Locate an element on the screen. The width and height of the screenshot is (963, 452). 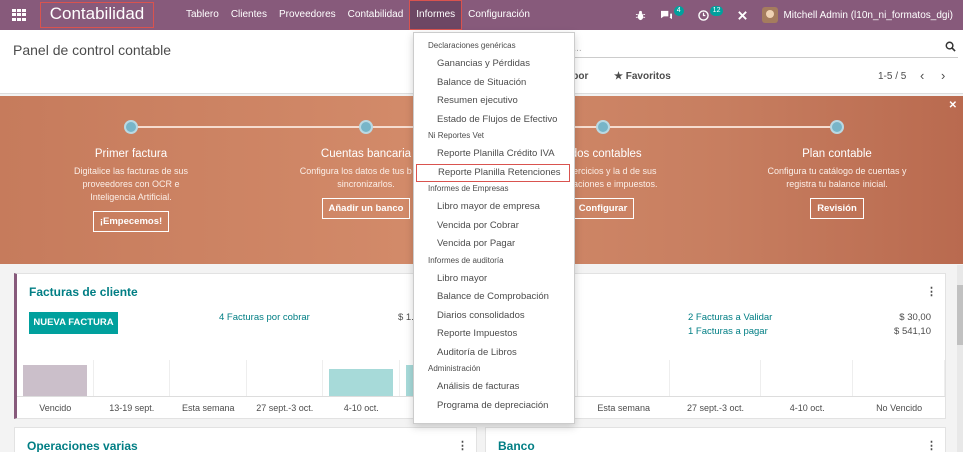
pager-next-icon: › is located at coordinates (943, 75).